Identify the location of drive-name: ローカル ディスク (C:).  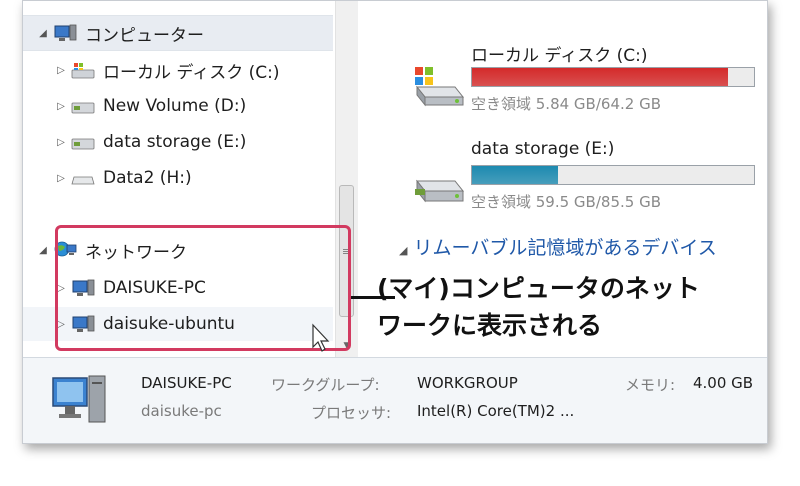
(559, 56).